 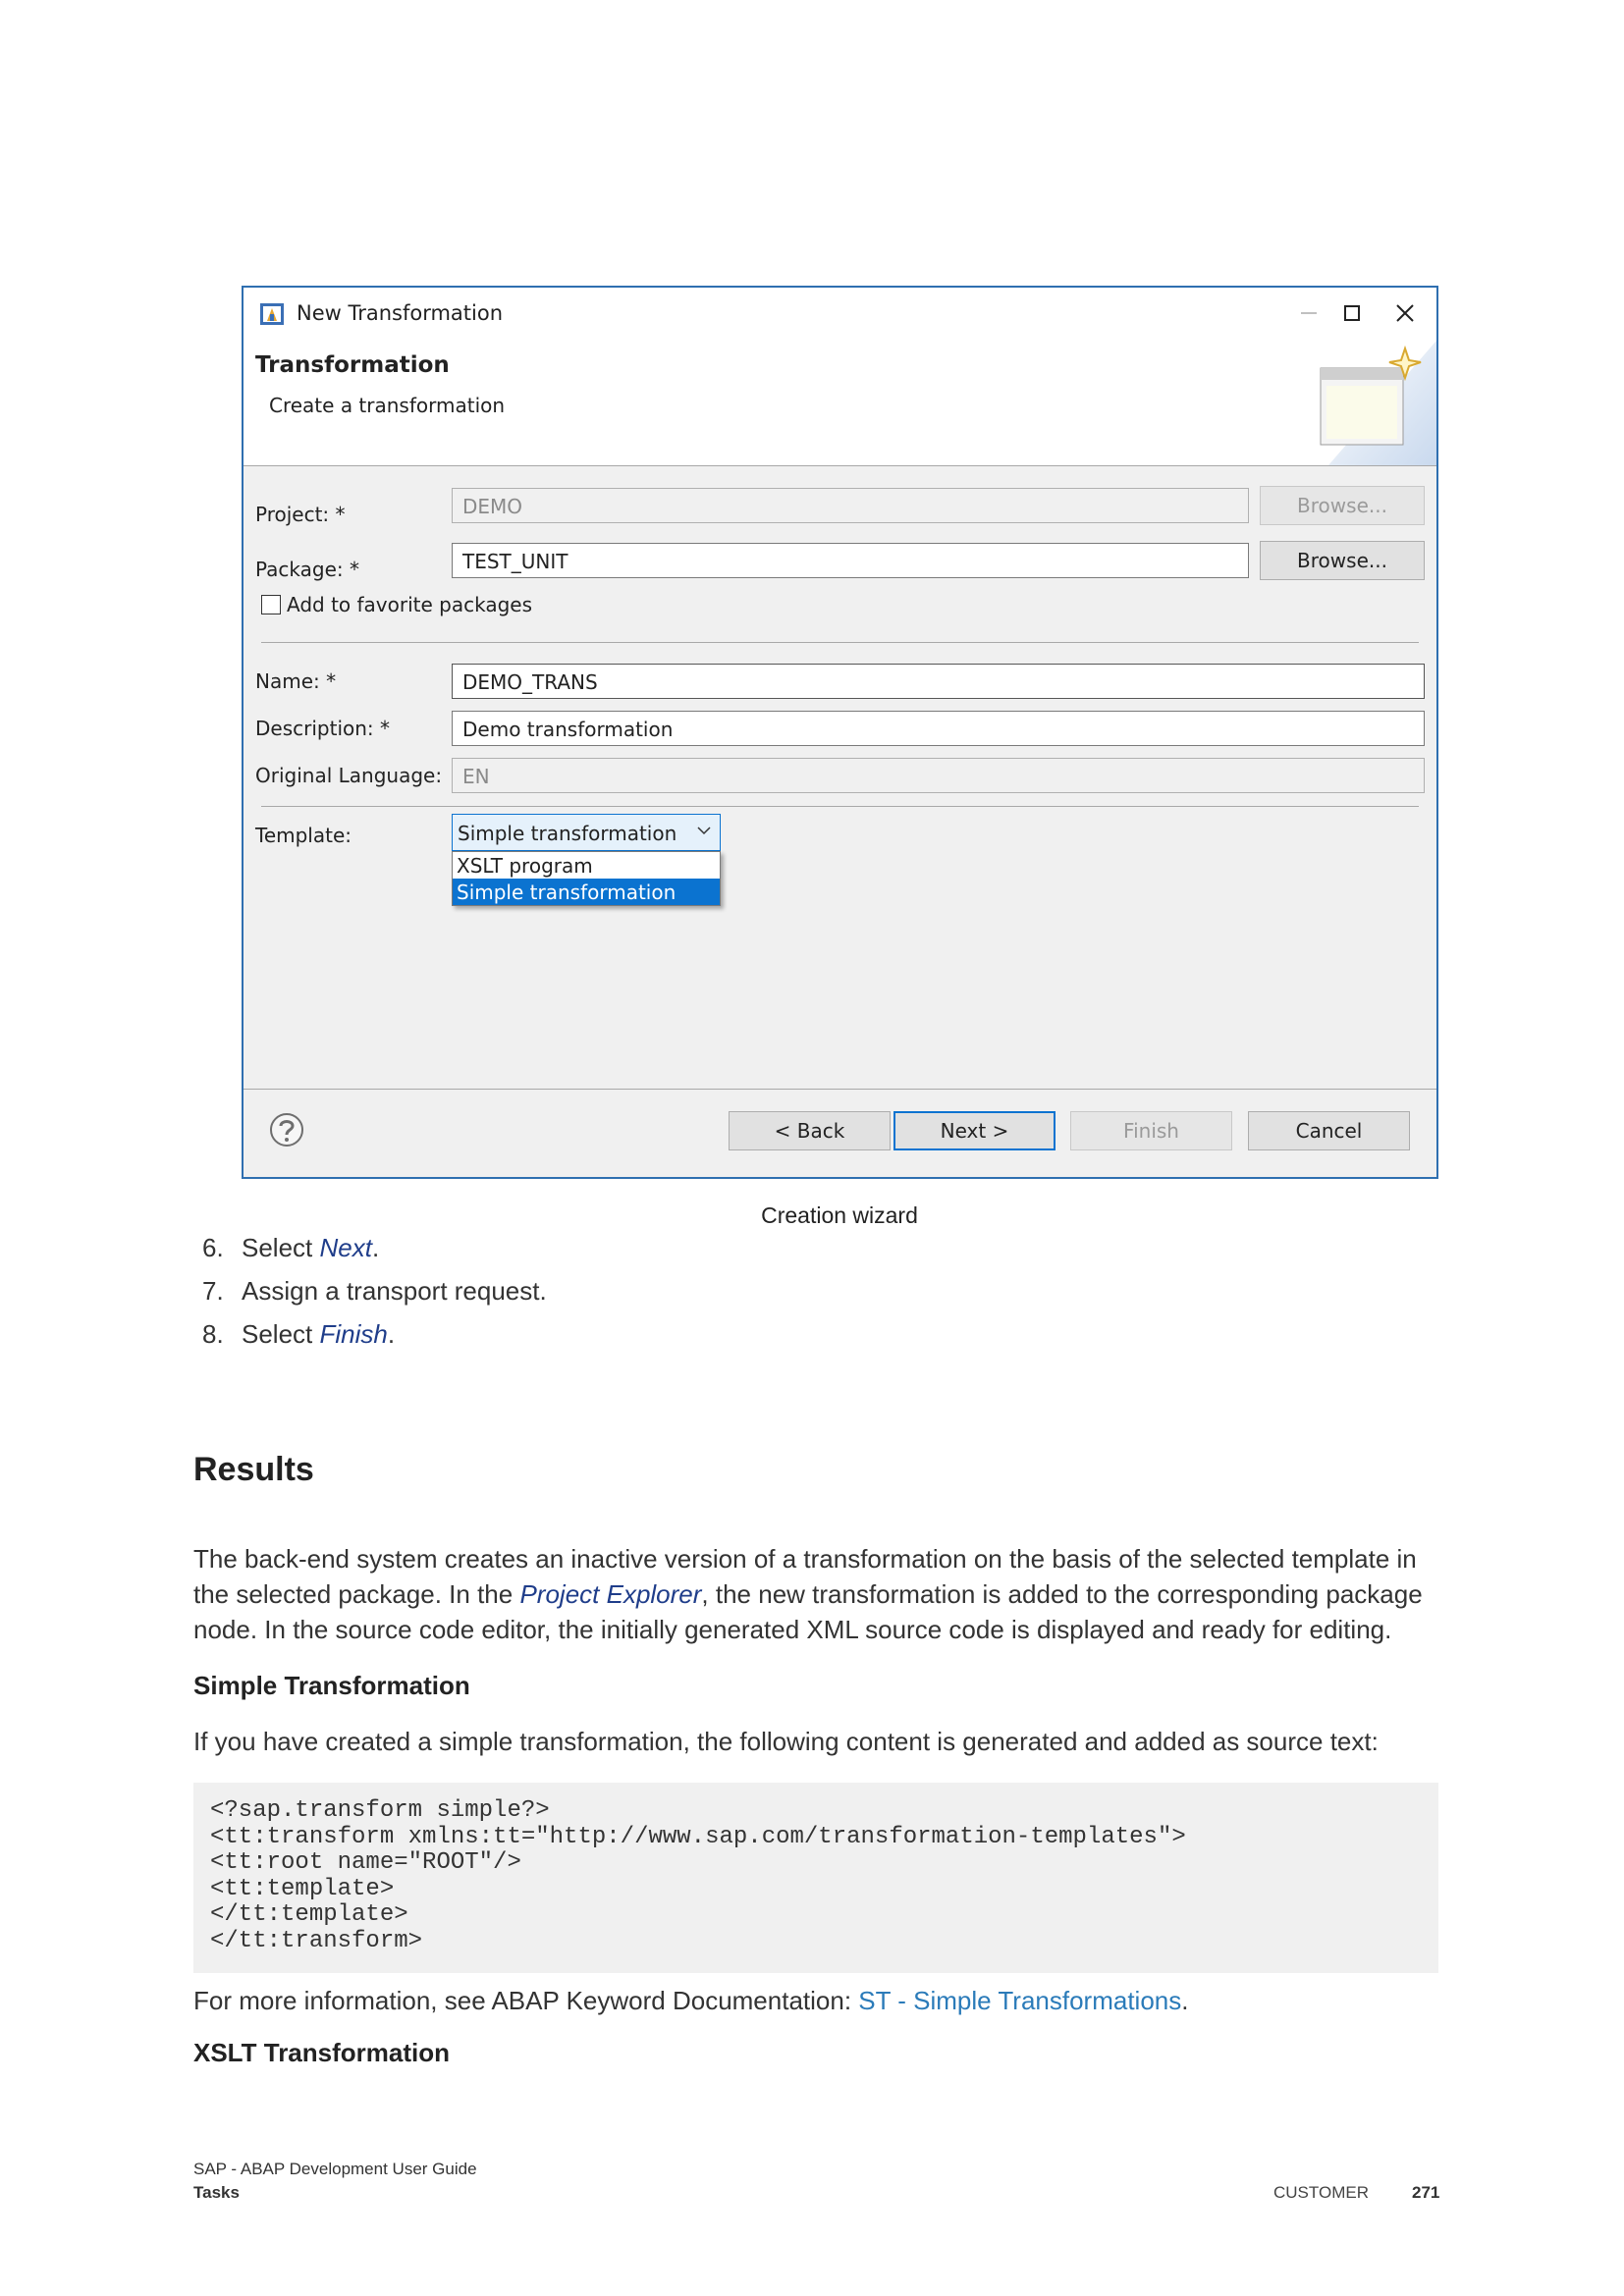 I want to click on list-item: 7. Assign a transport request., so click(x=374, y=1291).